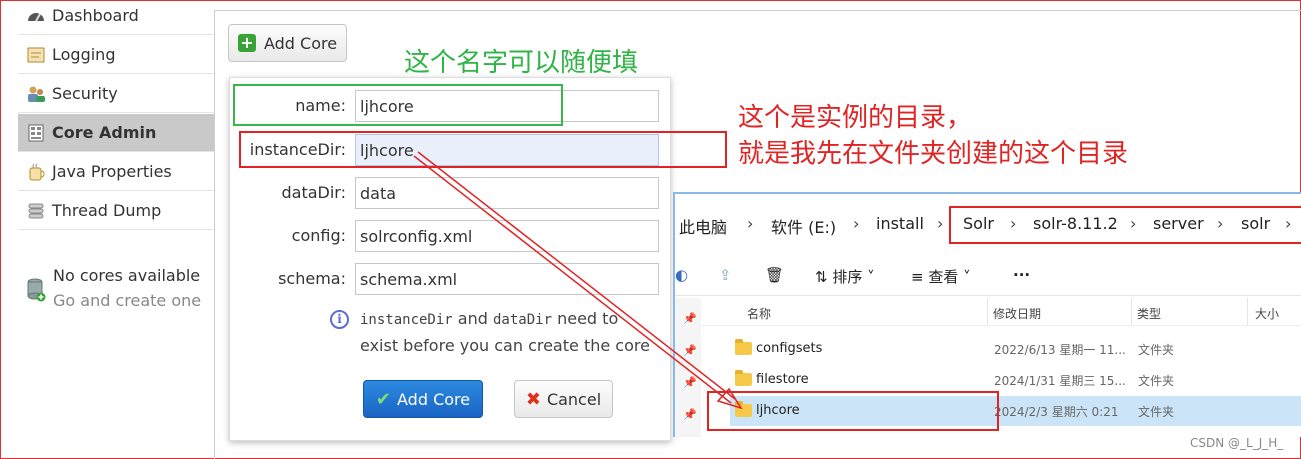 The image size is (1301, 459). What do you see at coordinates (681, 275) in the screenshot?
I see `cut-icon: ◐` at bounding box center [681, 275].